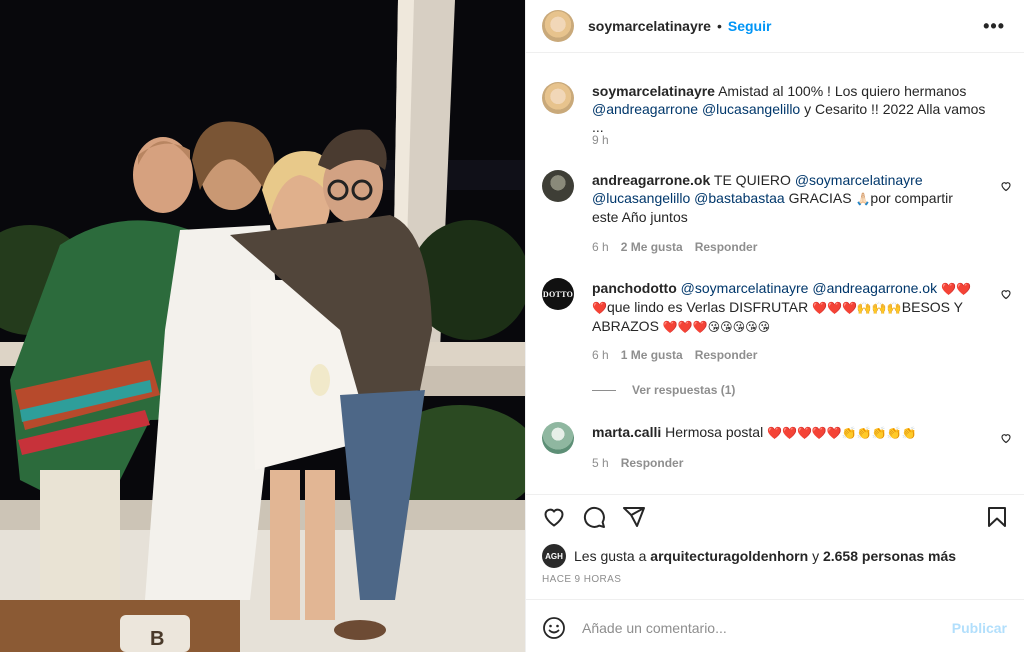 The image size is (1024, 652). I want to click on comment-username: marta.calli, so click(626, 432).